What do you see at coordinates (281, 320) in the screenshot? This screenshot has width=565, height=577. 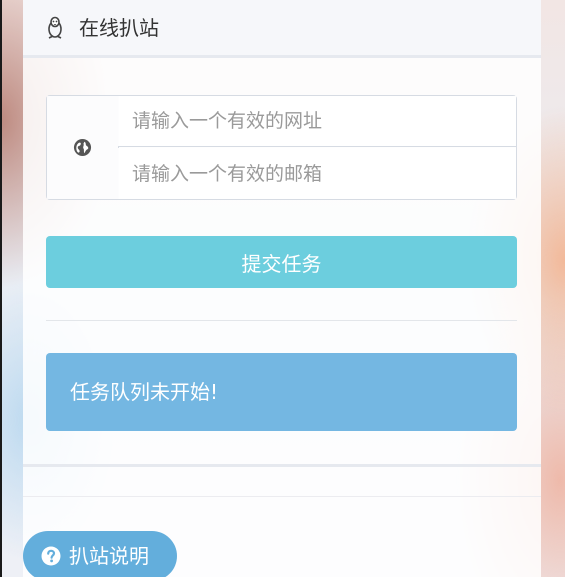 I see `divider` at bounding box center [281, 320].